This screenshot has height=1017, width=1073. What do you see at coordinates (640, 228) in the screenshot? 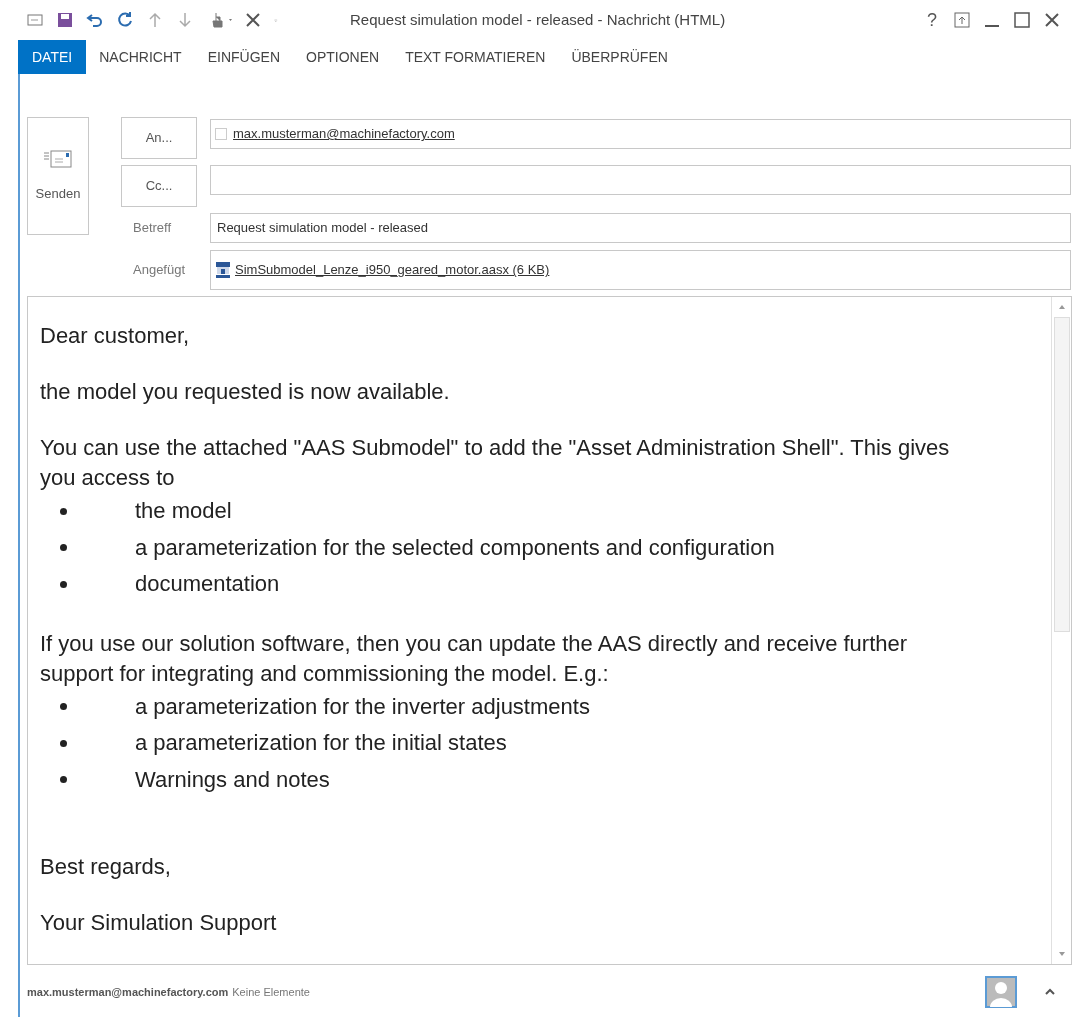
I see `subject-field: Request simulation model - released` at bounding box center [640, 228].